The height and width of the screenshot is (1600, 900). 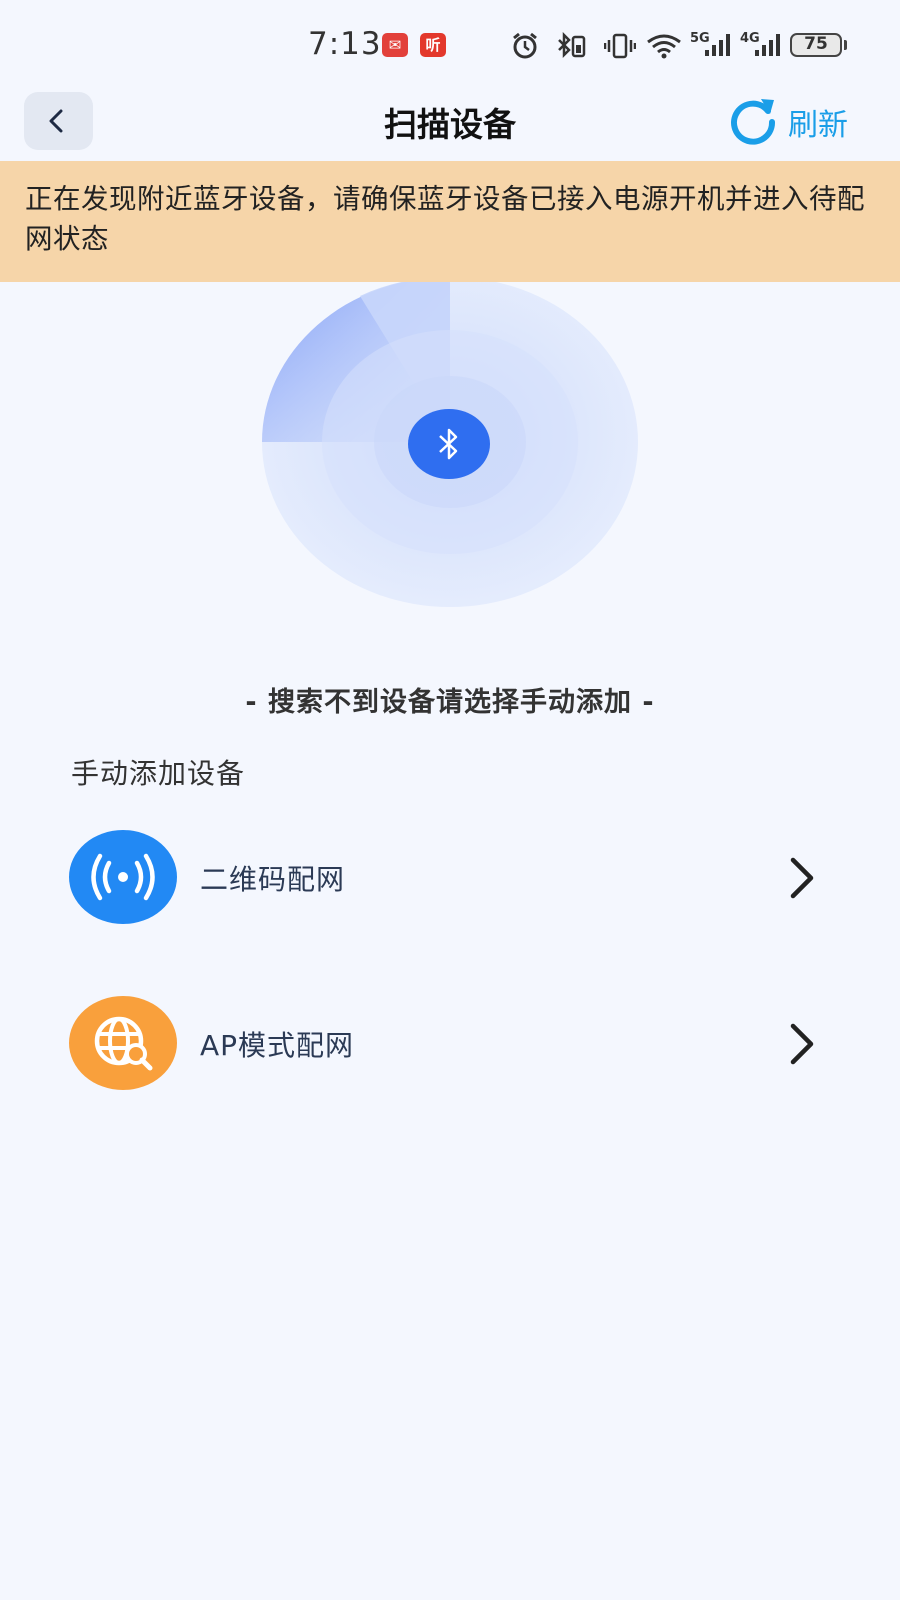 I want to click on app-notification-icon: ✉, so click(x=395, y=45).